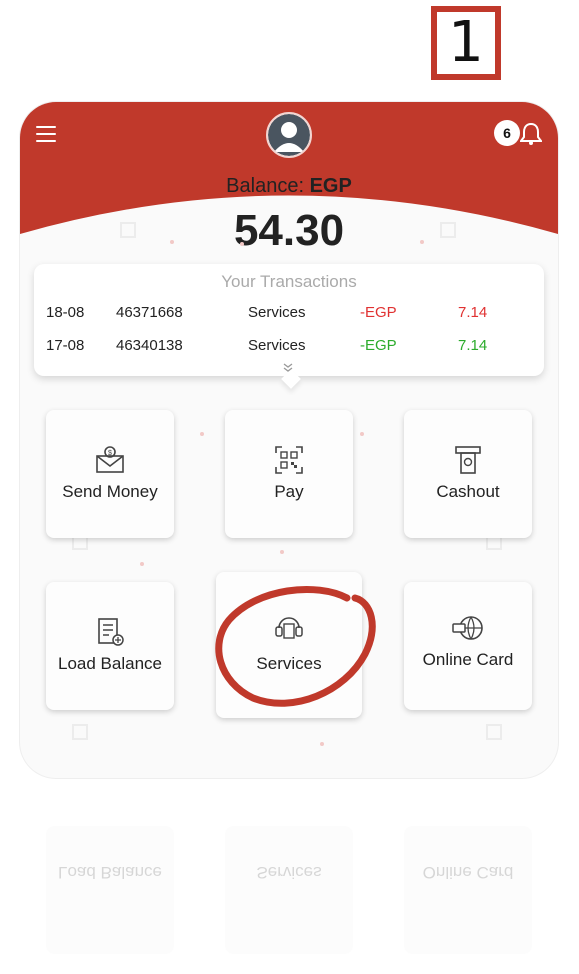 The height and width of the screenshot is (974, 579). Describe the element at coordinates (110, 459) in the screenshot. I see `envelope-money-icon: $` at that location.